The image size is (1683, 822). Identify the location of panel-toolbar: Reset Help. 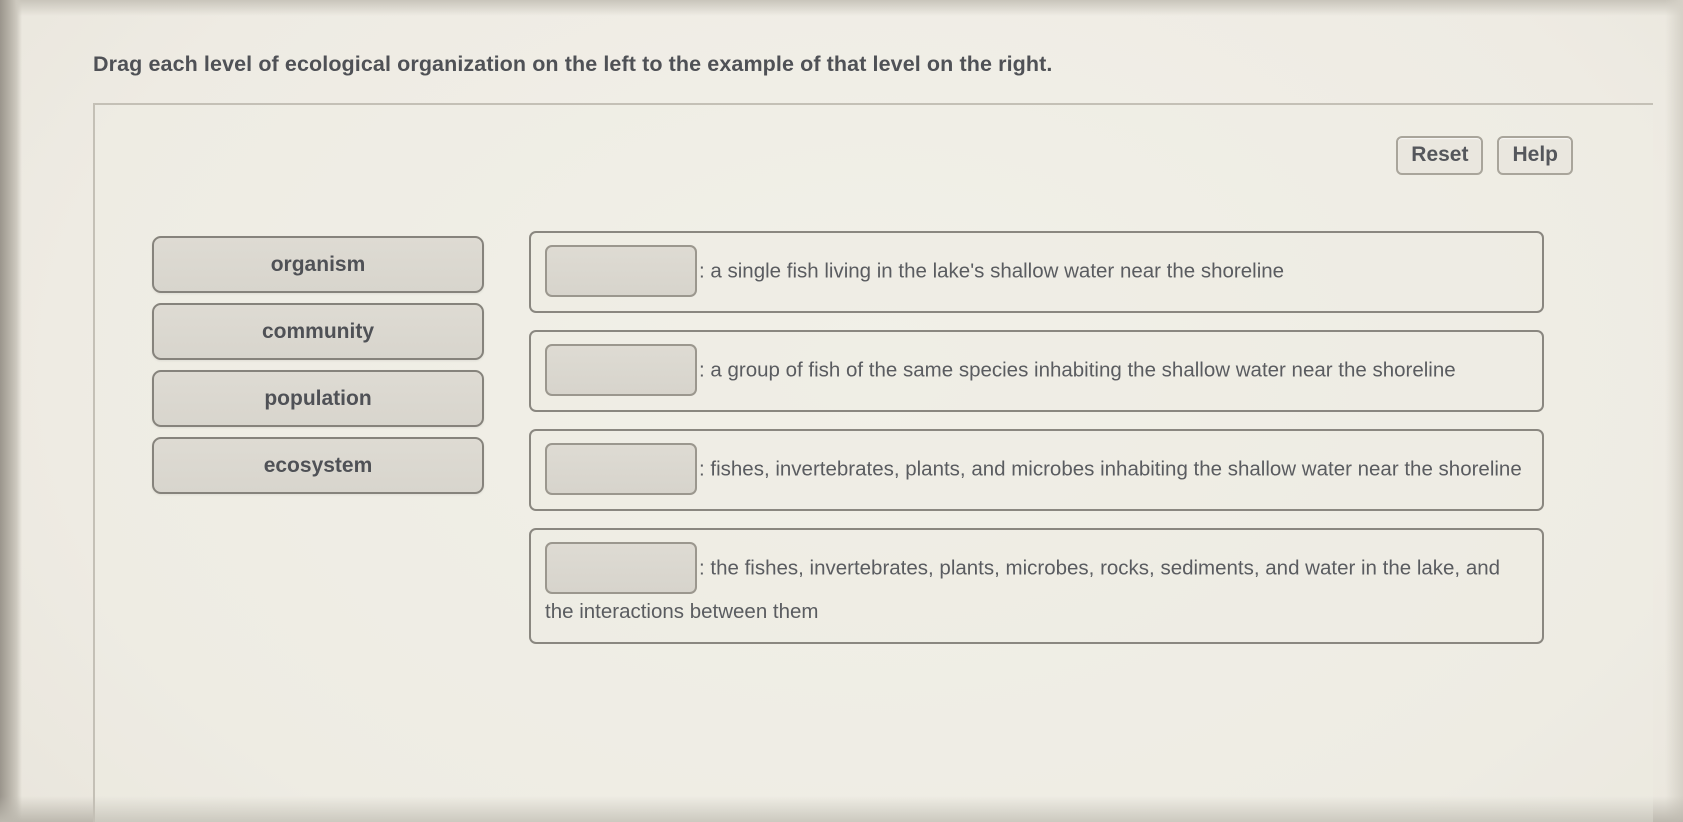
(1484, 155).